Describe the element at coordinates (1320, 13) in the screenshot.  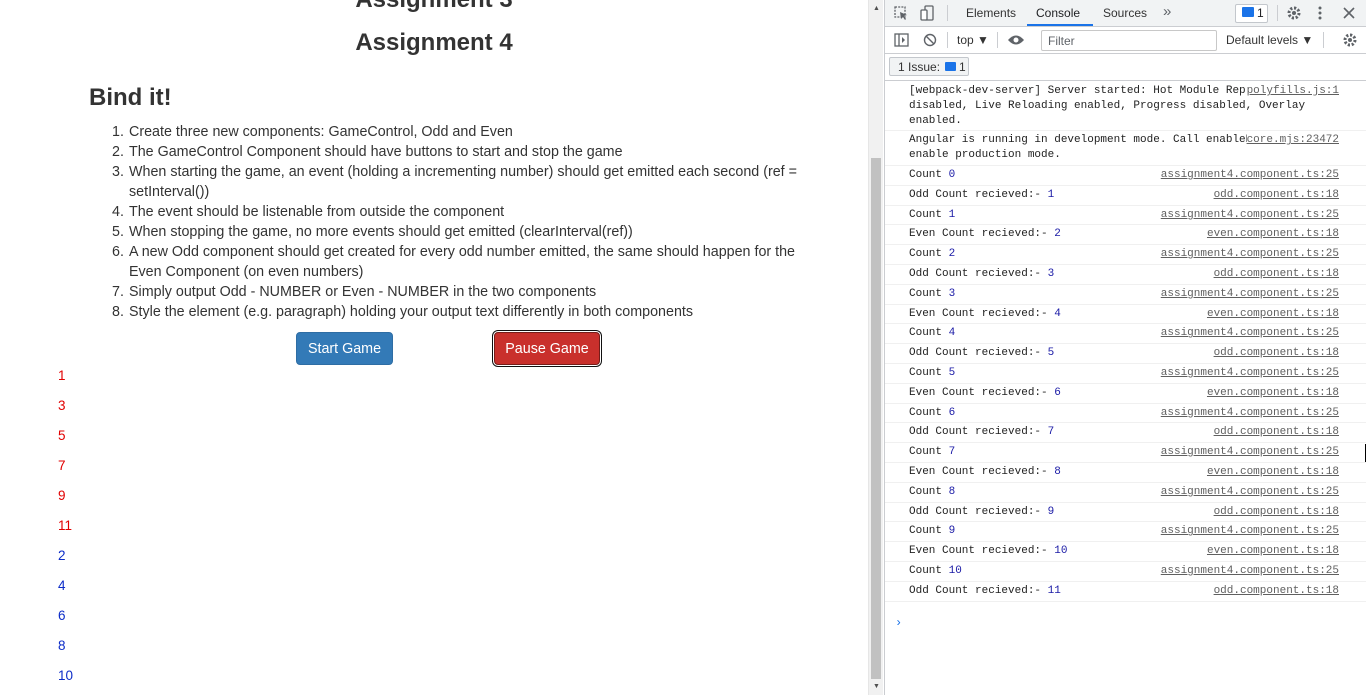
I see `more-options-icon` at that location.